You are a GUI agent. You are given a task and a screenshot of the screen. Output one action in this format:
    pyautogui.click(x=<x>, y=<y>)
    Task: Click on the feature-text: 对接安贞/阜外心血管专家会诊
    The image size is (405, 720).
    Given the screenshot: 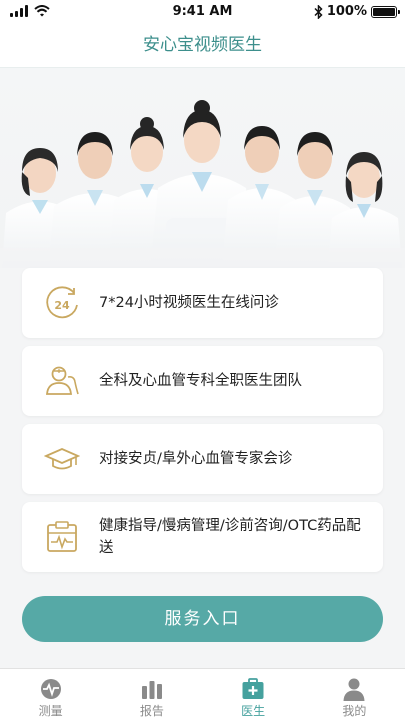 What is the action you would take?
    pyautogui.click(x=196, y=459)
    